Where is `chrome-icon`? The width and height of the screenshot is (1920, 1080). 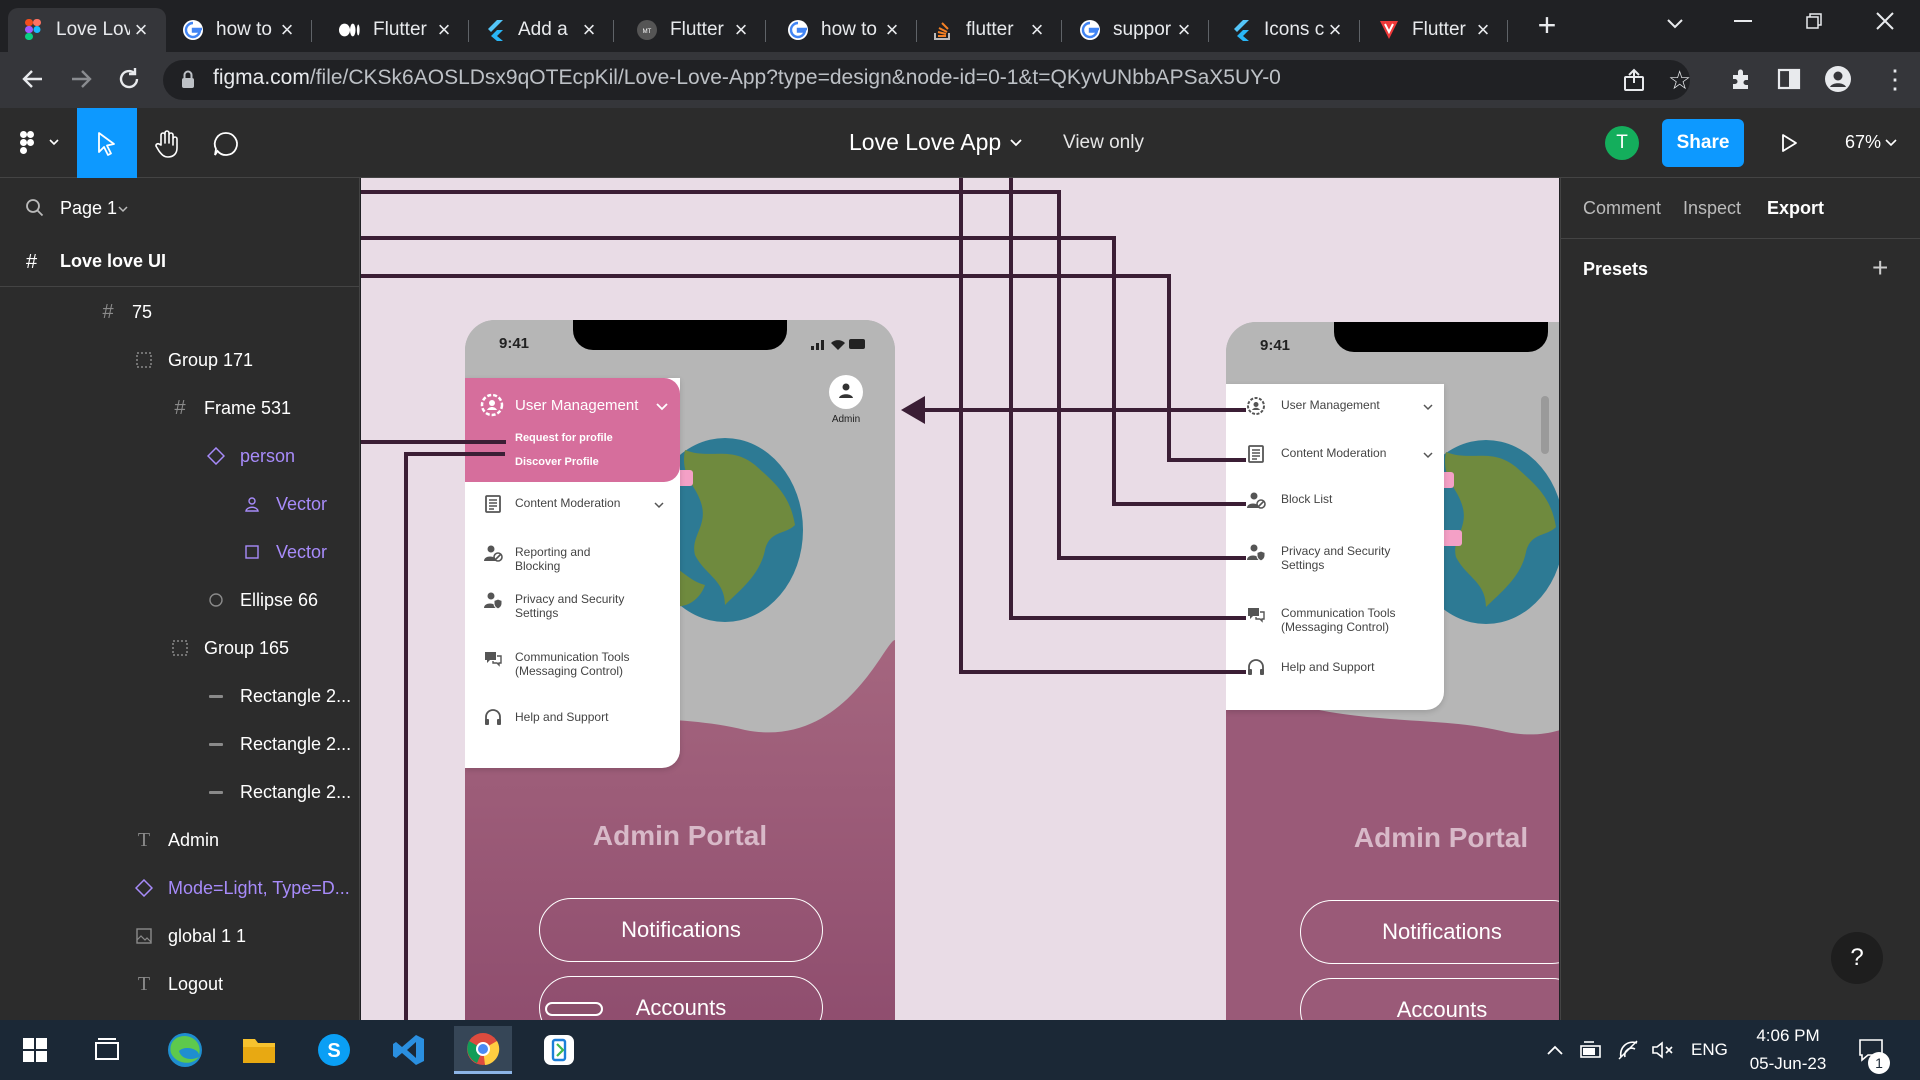
chrome-icon is located at coordinates (483, 1050).